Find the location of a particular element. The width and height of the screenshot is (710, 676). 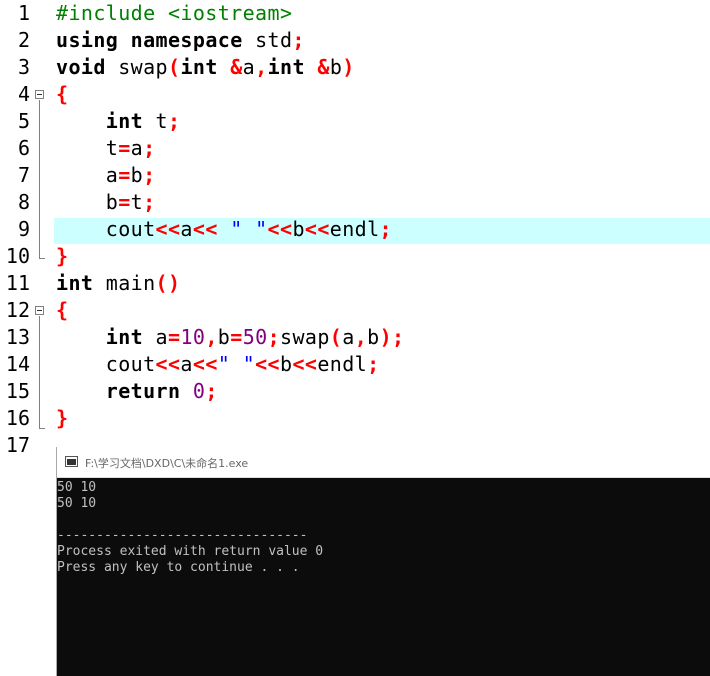

line-number: 7 is located at coordinates (23, 175).